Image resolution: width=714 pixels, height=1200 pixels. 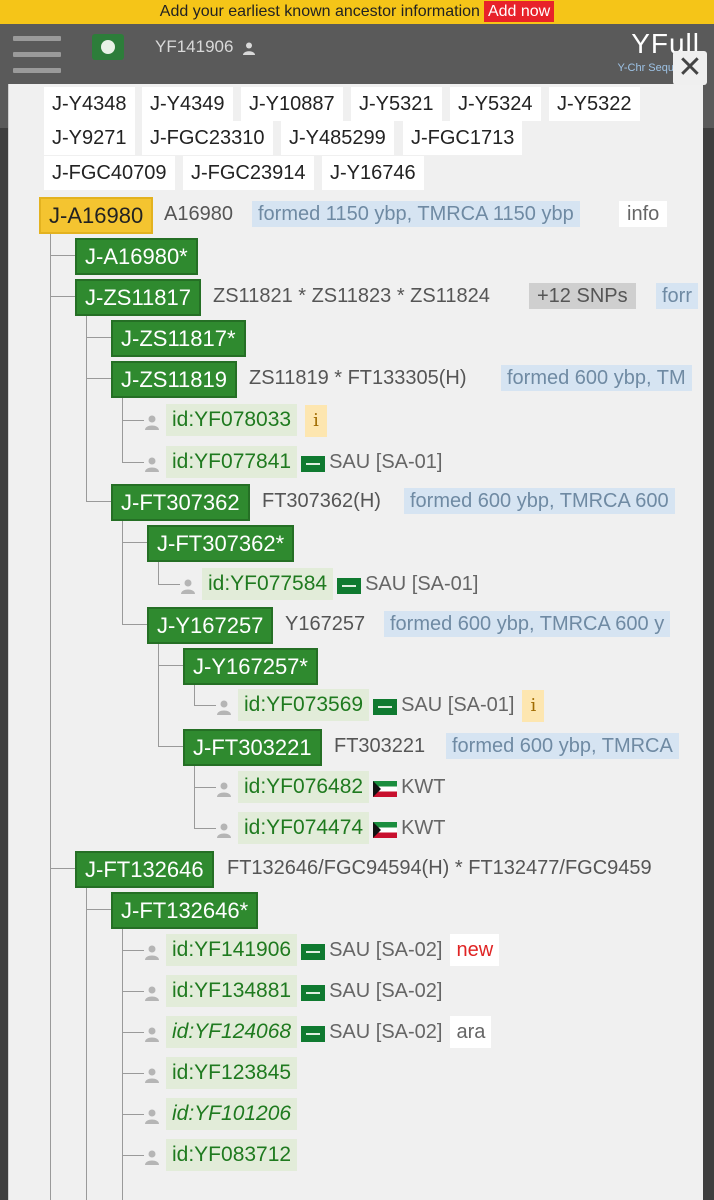 I want to click on snp-list: ZS11821 * ZS11823 * ZS11824, so click(x=351, y=296).